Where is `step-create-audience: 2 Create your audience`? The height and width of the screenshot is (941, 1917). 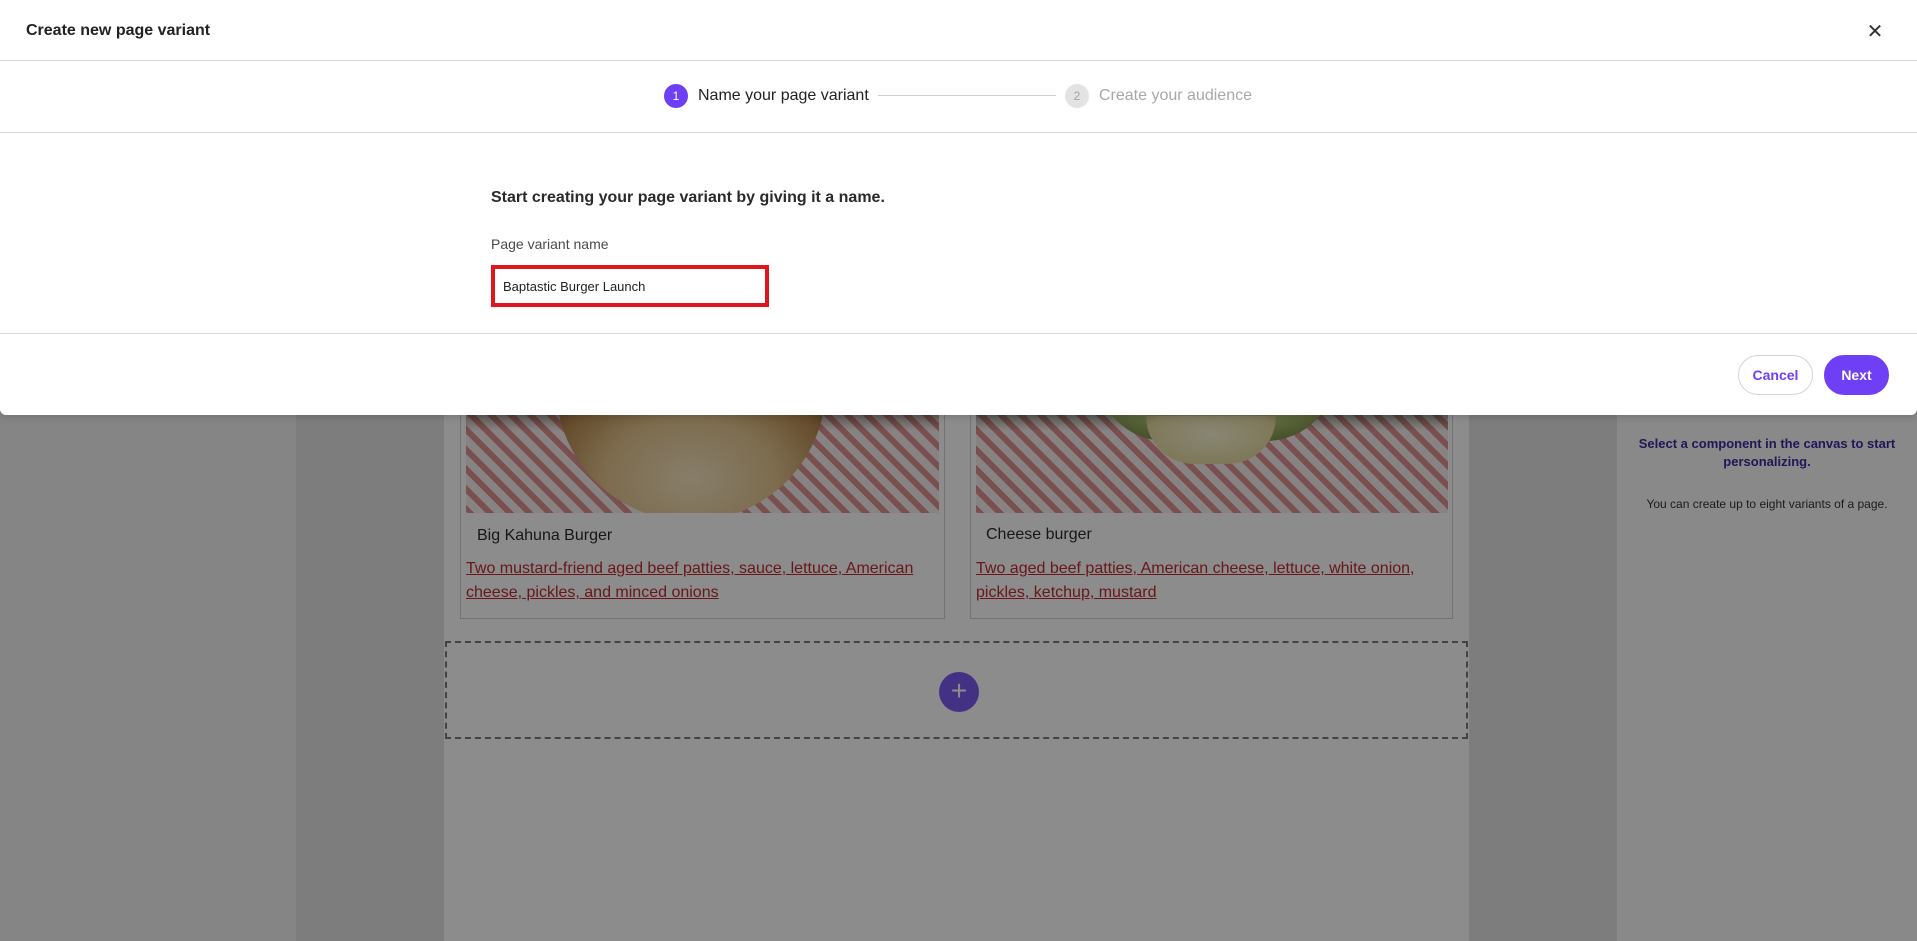
step-create-audience: 2 Create your audience is located at coordinates (1158, 96).